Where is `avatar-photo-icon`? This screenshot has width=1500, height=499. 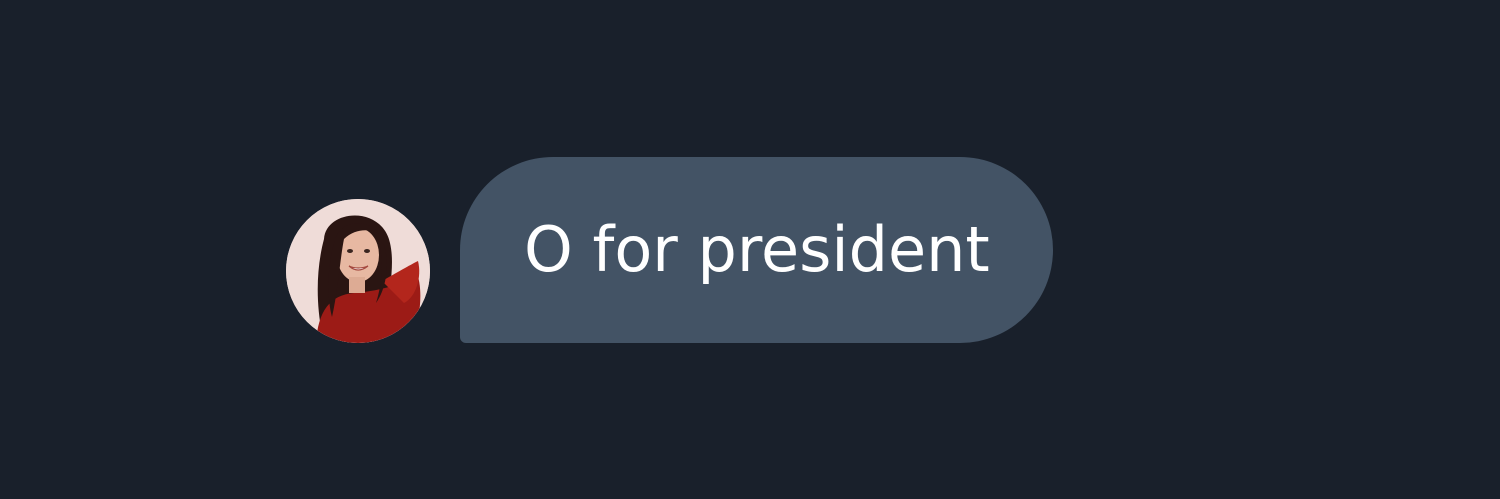
avatar-photo-icon is located at coordinates (358, 271).